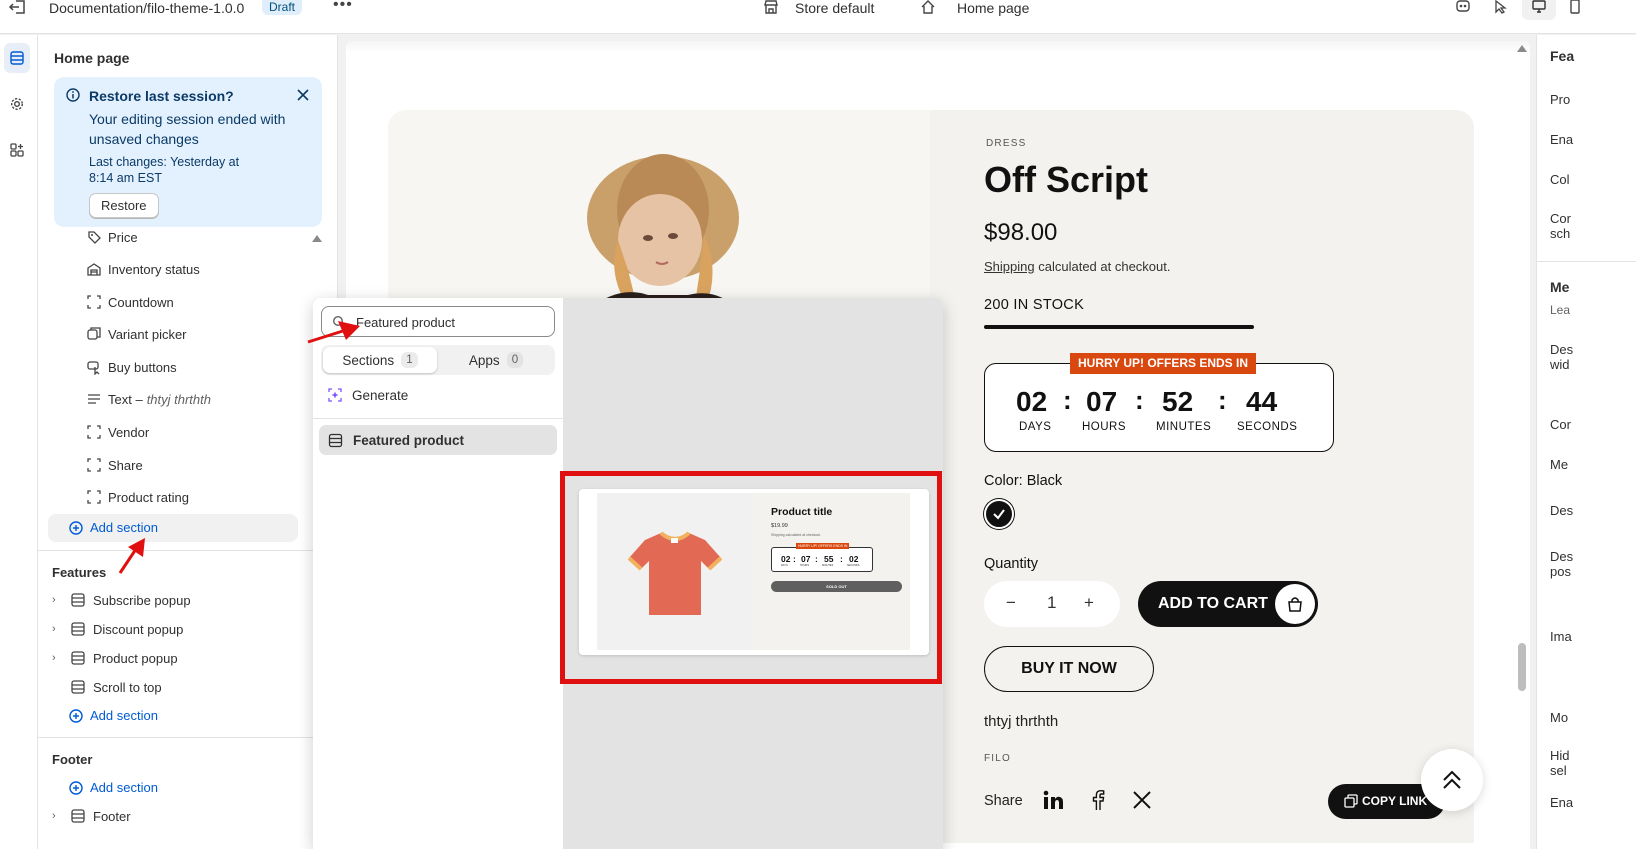 The image size is (1636, 849). Describe the element at coordinates (19, 442) in the screenshot. I see `nav-rail` at that location.